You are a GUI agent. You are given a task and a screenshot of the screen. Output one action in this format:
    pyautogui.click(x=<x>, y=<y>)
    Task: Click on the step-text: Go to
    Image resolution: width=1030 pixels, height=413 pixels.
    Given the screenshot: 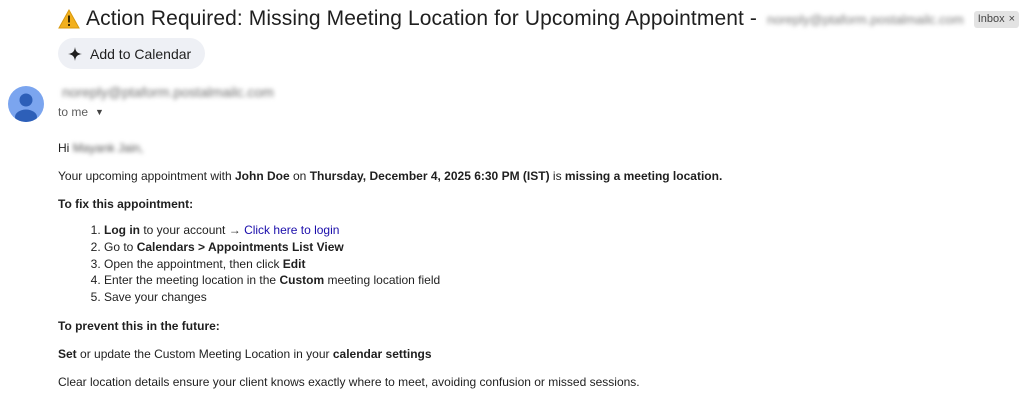 What is the action you would take?
    pyautogui.click(x=120, y=246)
    